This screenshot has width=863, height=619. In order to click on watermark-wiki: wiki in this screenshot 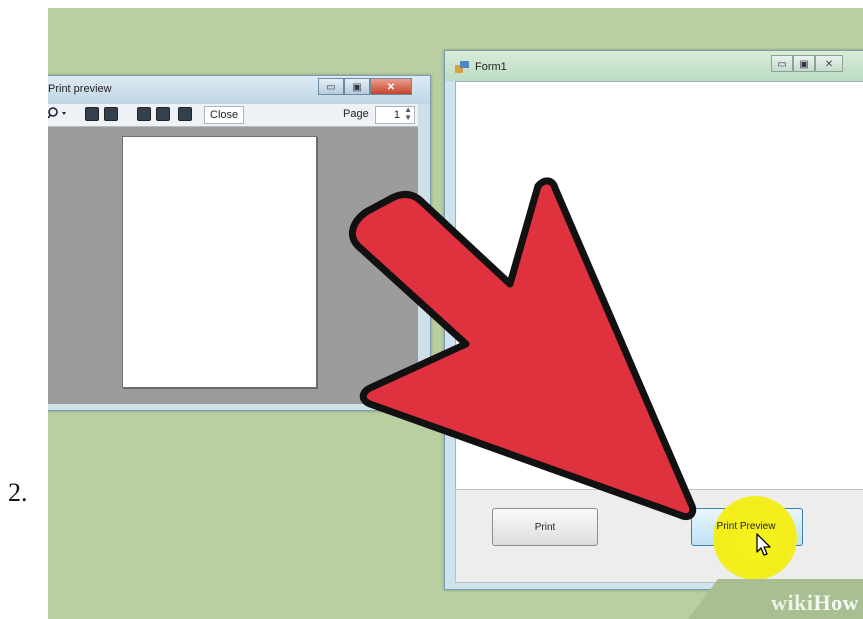, I will do `click(792, 602)`.